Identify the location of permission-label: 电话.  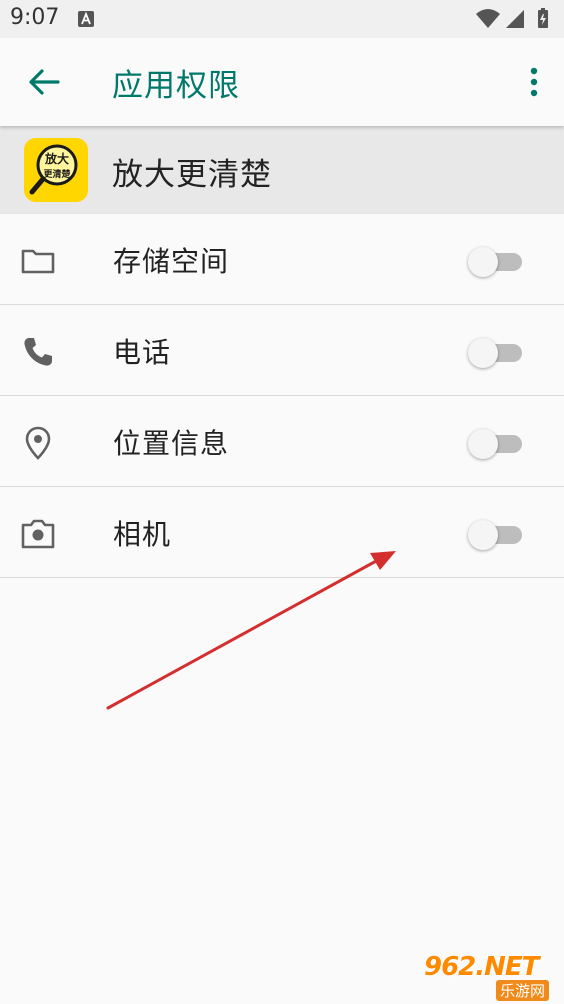
(142, 352).